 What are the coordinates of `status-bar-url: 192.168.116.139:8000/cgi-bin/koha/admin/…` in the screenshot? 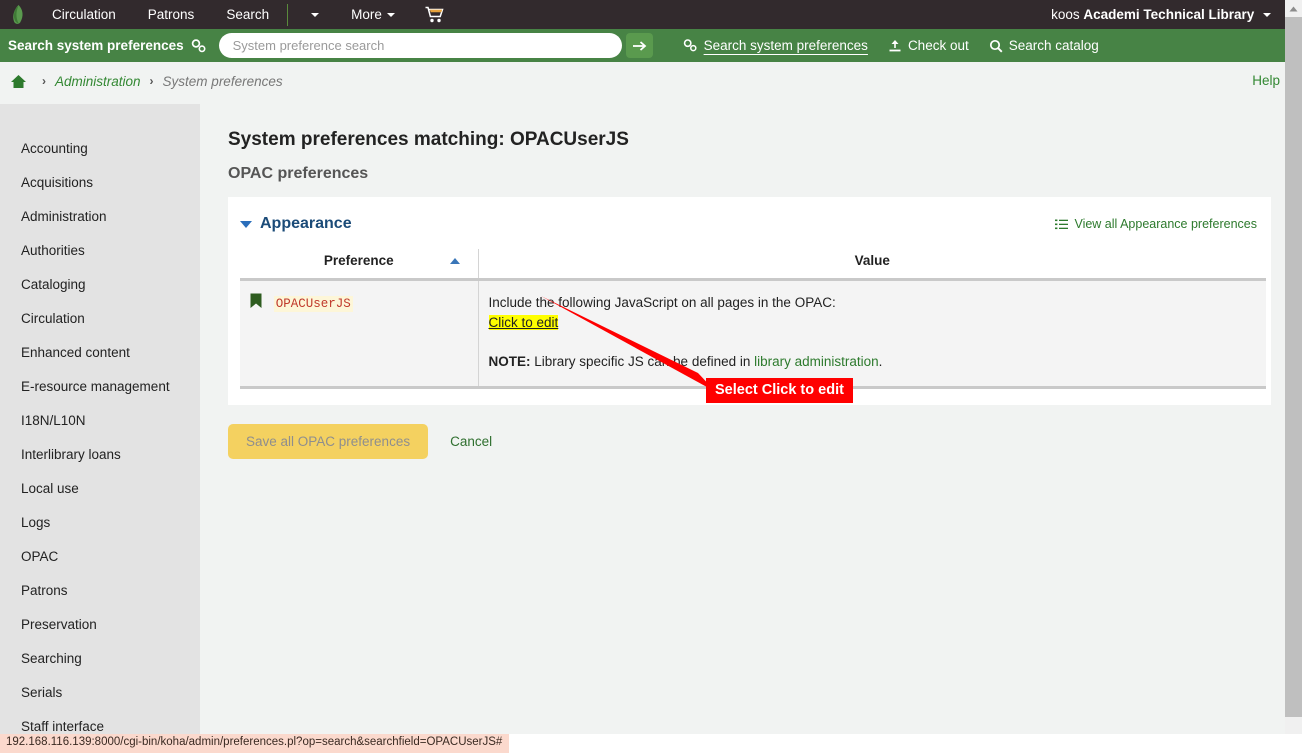 It's located at (255, 743).